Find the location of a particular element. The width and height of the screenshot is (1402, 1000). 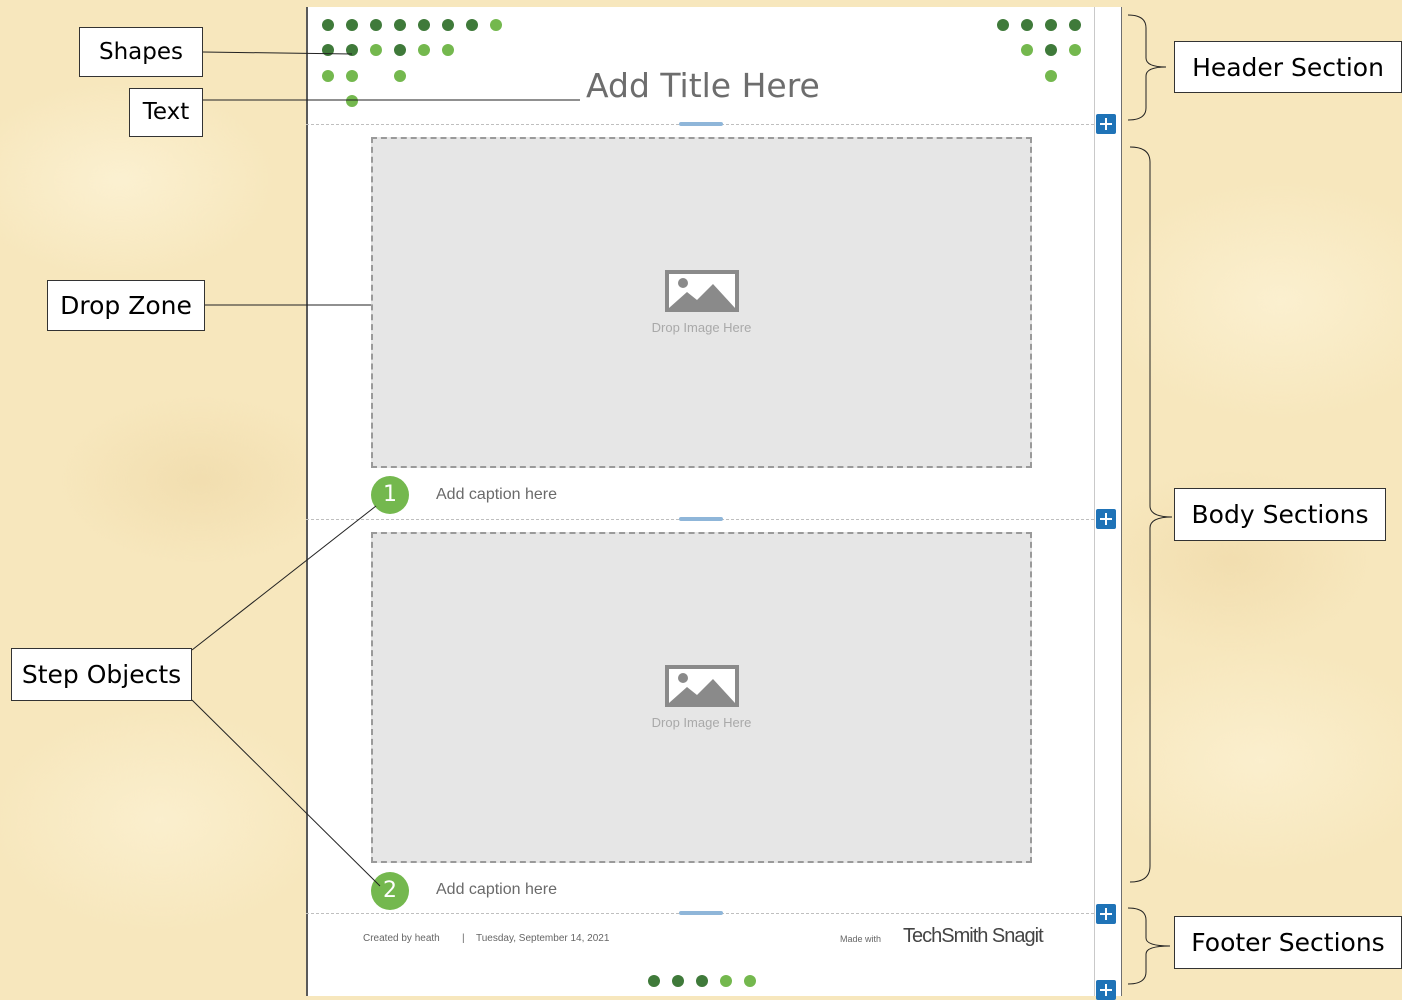

step-number-badge: 2 is located at coordinates (390, 891).